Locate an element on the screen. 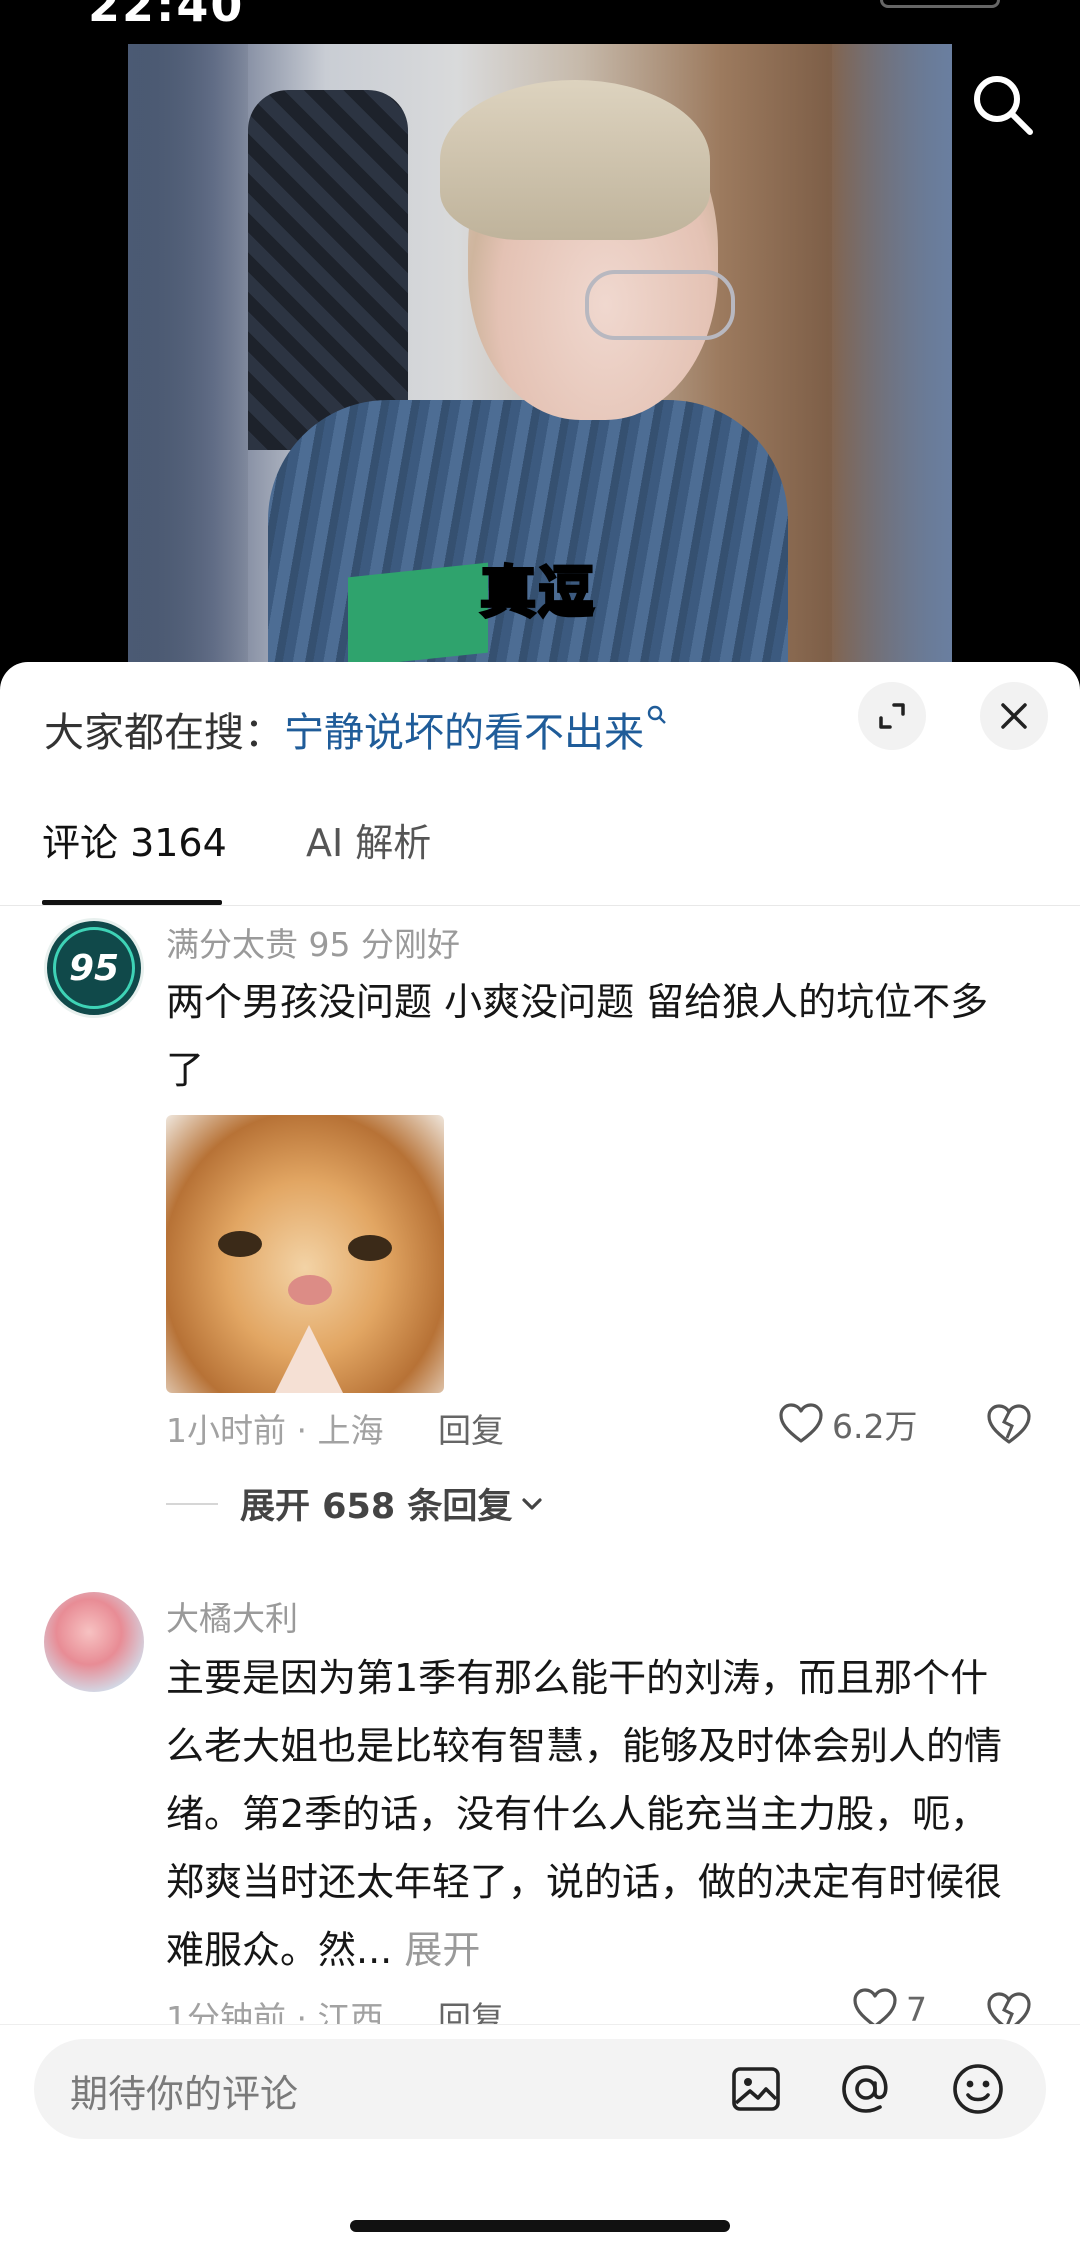  cat-eye-left is located at coordinates (240, 1244).